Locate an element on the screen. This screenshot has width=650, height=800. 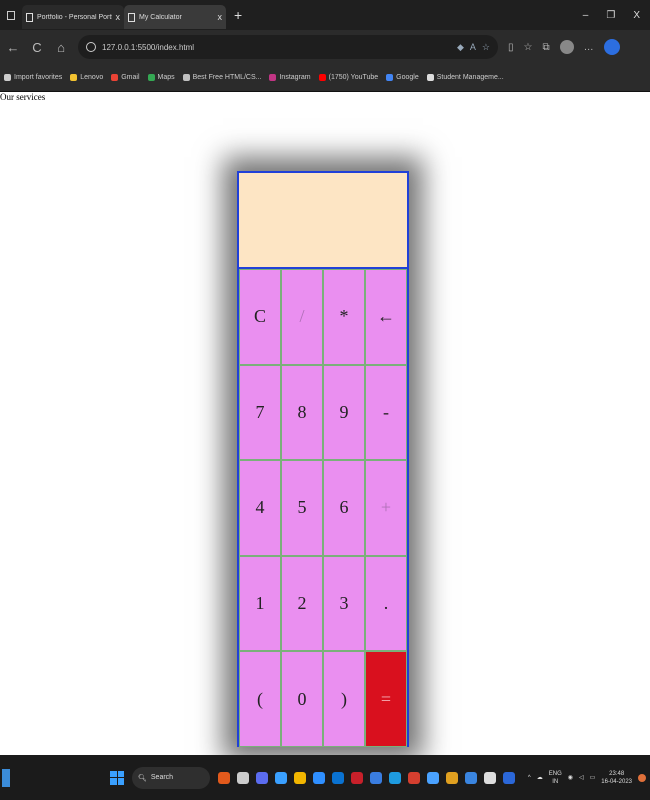
maximize-button: ❐ is located at coordinates (610, 15).